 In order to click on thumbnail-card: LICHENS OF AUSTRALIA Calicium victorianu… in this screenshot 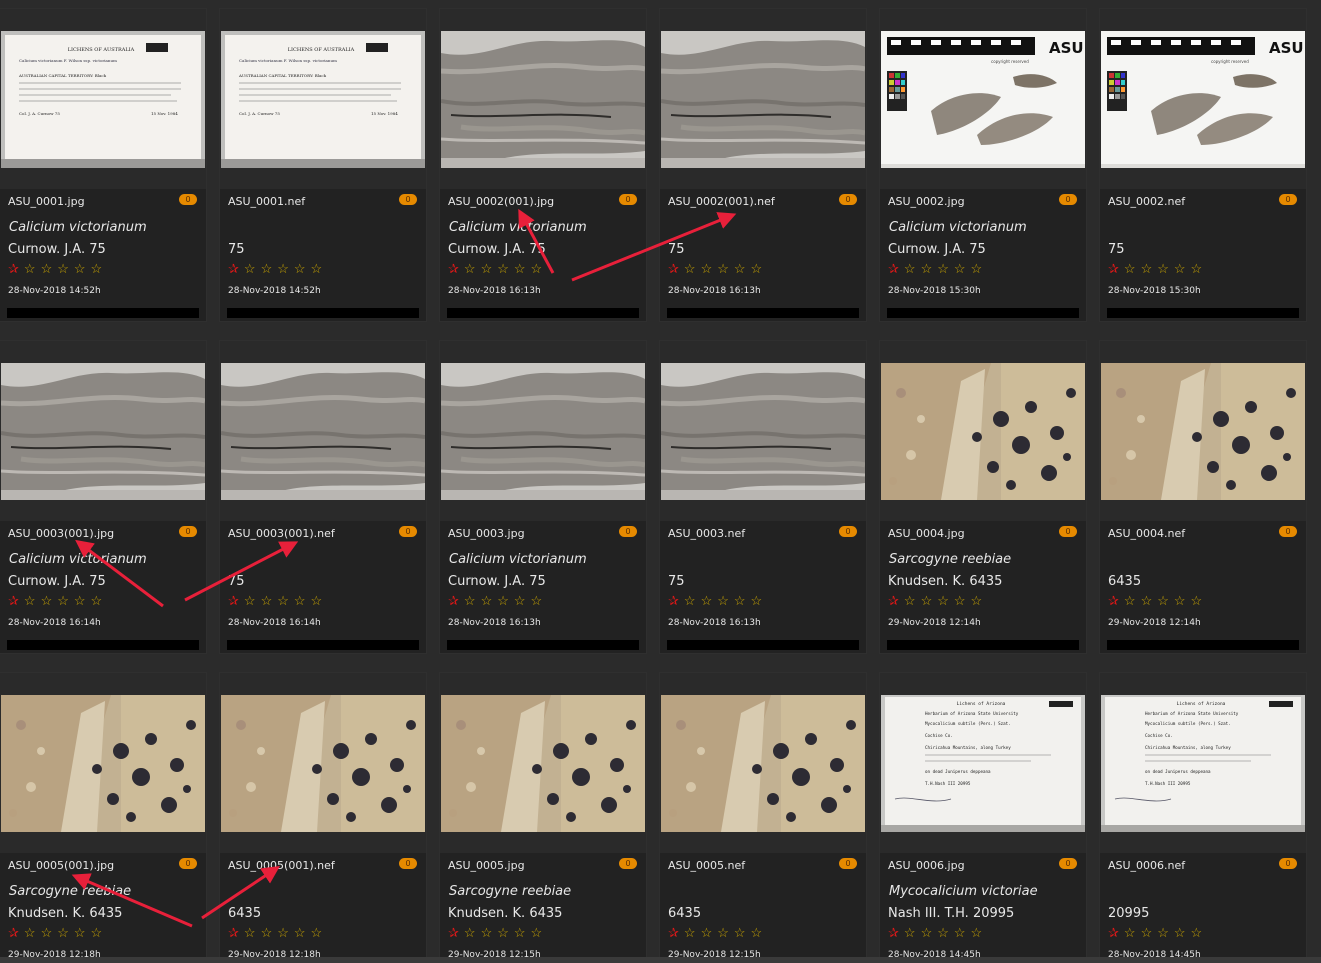, I will do `click(103, 165)`.